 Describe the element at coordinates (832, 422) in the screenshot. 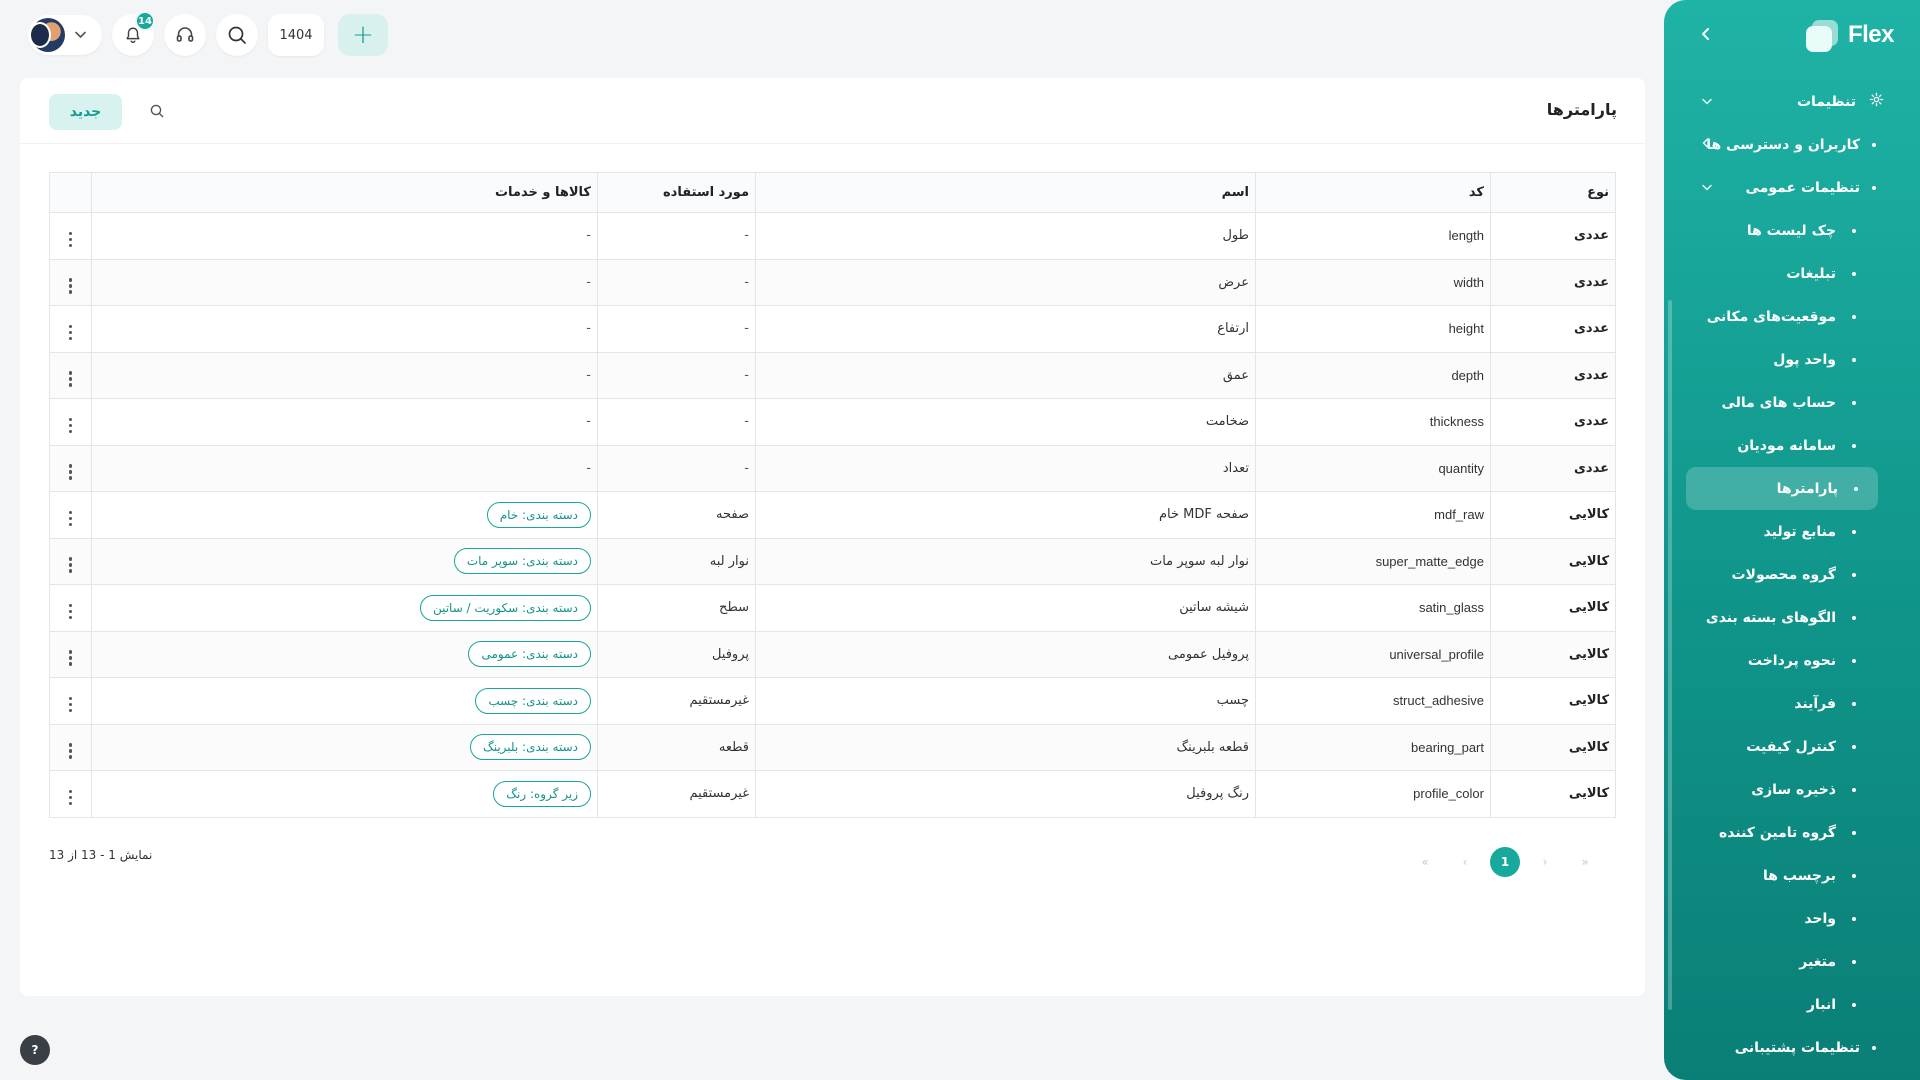

I see `table-row: عددی thickness ضخامت - -` at that location.